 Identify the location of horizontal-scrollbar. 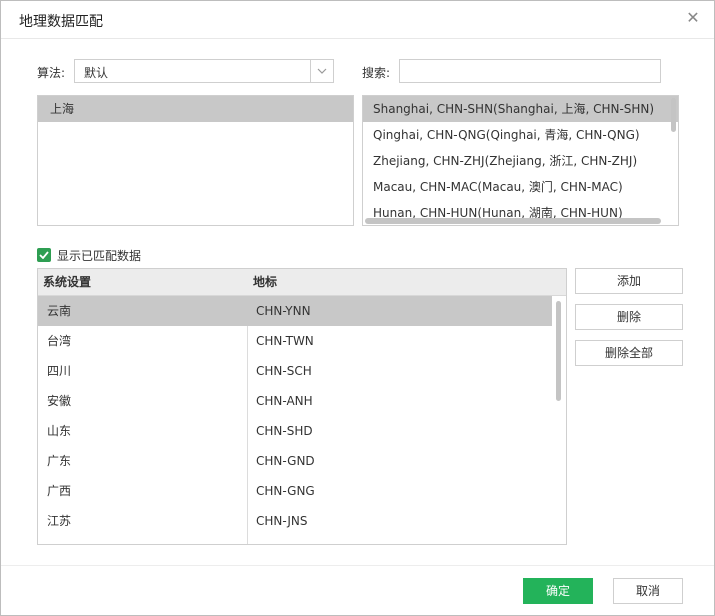
(513, 221).